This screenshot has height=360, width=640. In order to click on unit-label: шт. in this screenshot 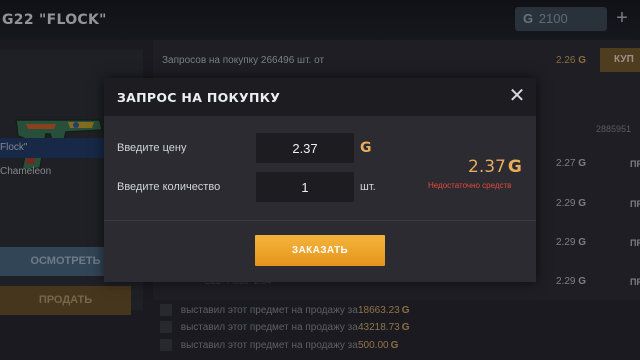, I will do `click(368, 187)`.